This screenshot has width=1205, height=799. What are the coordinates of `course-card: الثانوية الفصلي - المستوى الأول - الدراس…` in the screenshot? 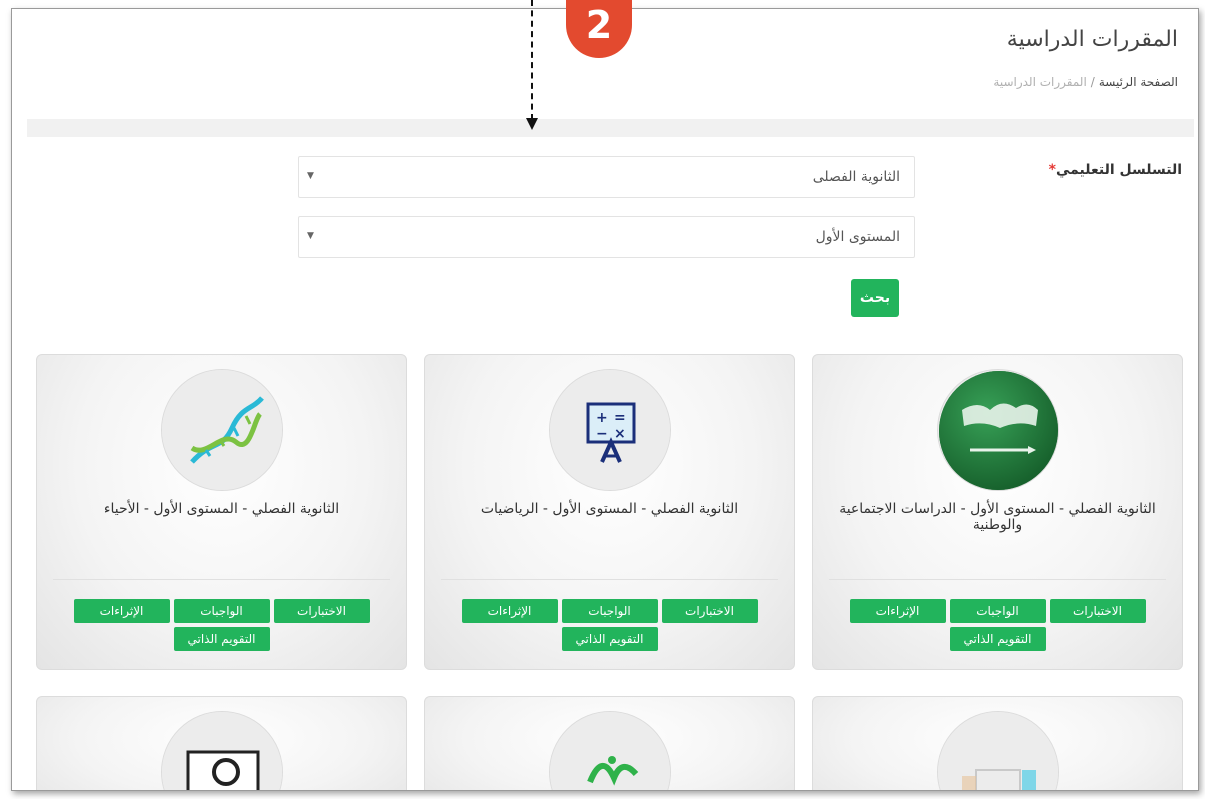 It's located at (997, 512).